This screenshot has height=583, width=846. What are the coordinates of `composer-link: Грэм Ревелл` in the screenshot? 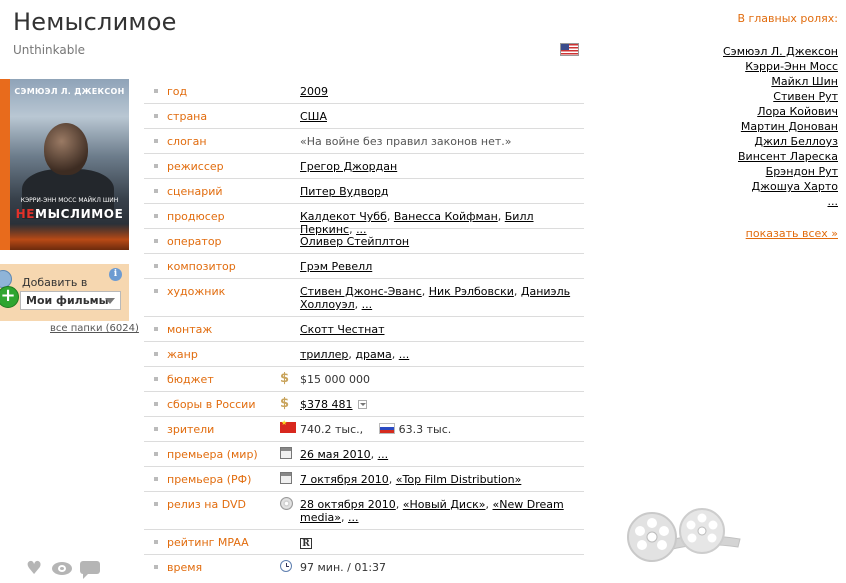 It's located at (336, 266).